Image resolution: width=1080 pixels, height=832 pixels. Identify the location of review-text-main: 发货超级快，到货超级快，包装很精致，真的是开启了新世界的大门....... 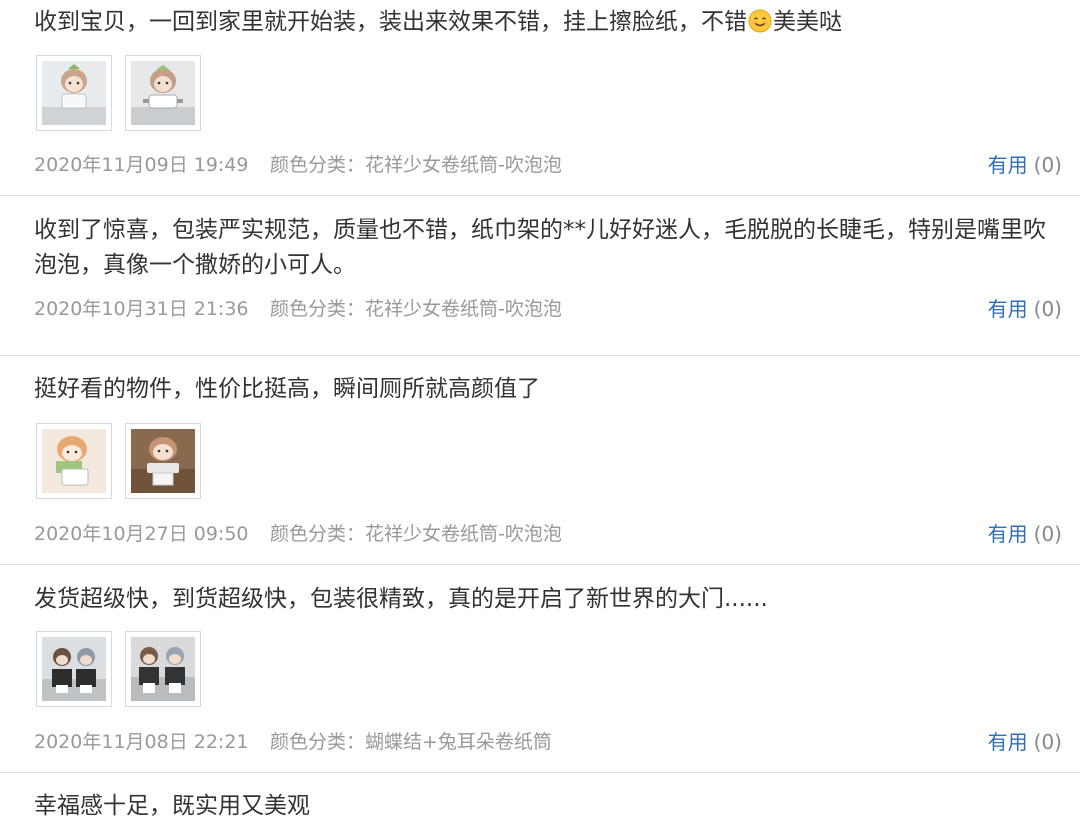
(401, 599).